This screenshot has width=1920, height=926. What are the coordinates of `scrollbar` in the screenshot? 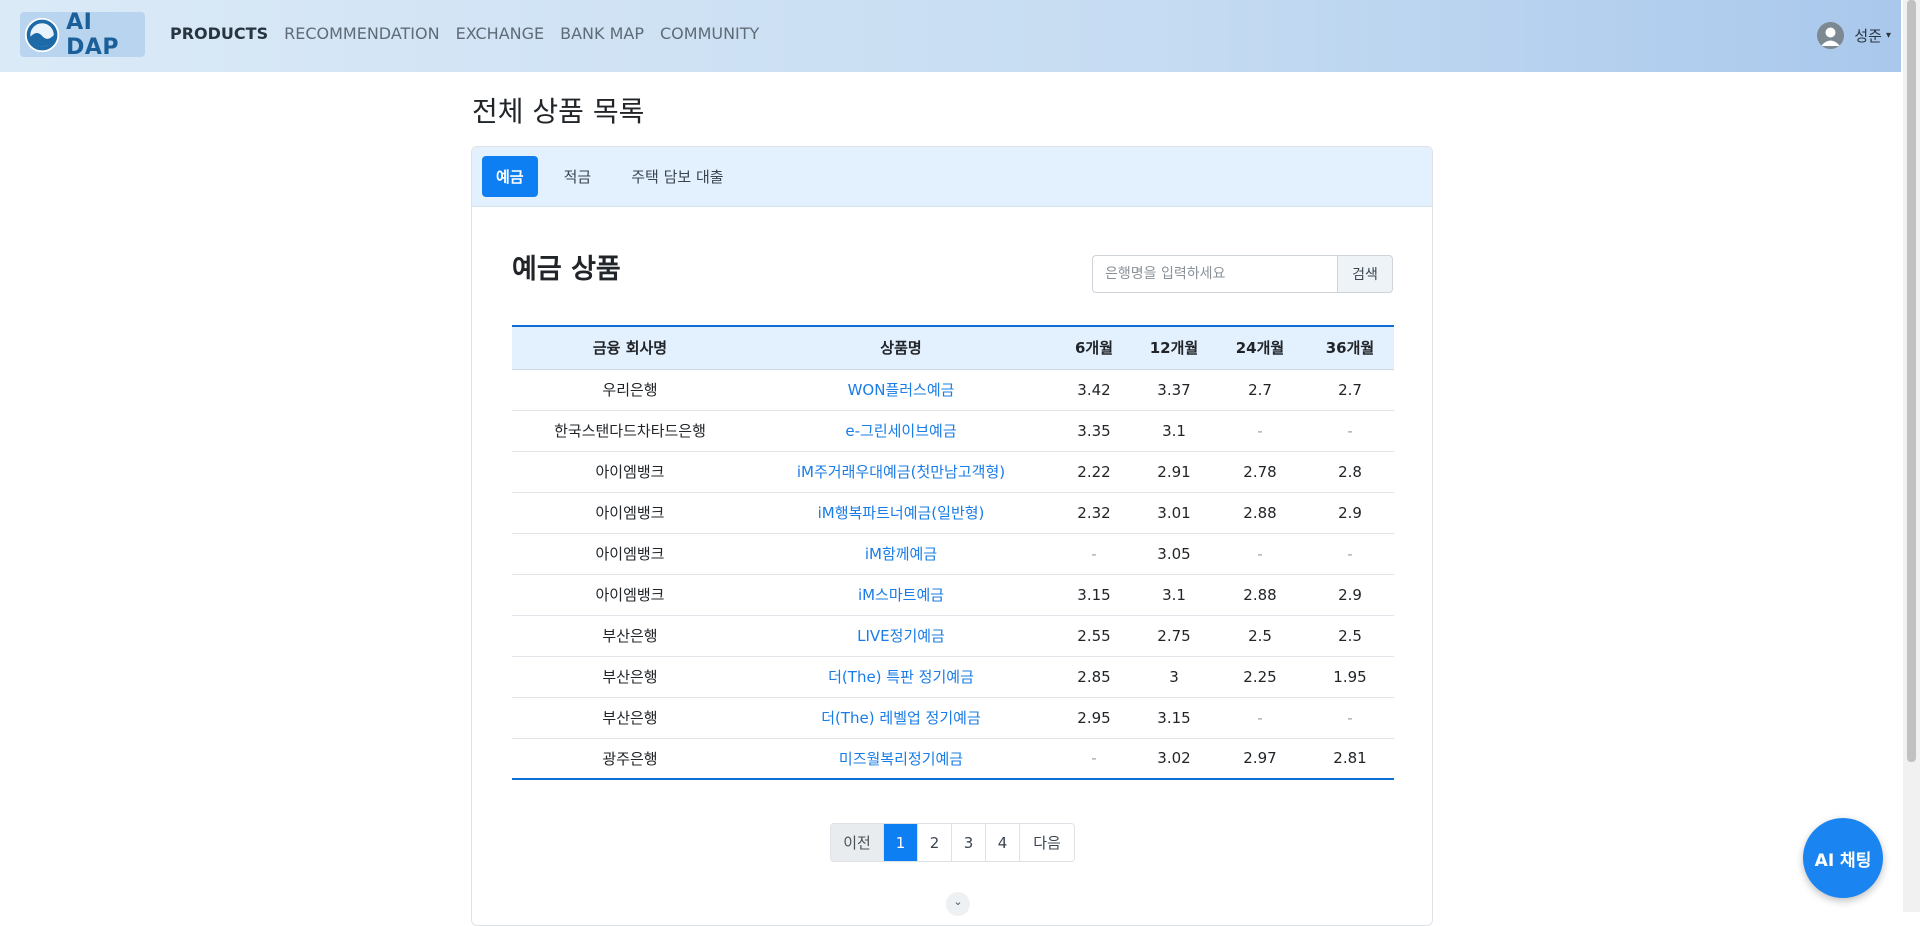 It's located at (1911, 456).